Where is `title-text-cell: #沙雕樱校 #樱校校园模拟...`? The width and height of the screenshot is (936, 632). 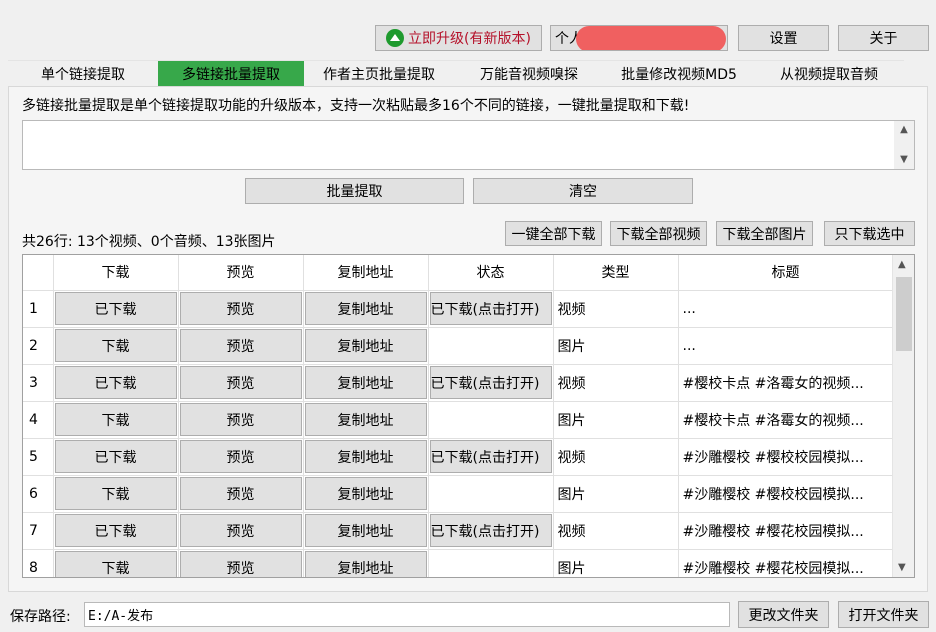 title-text-cell: #沙雕樱校 #樱校校园模拟... is located at coordinates (786, 457).